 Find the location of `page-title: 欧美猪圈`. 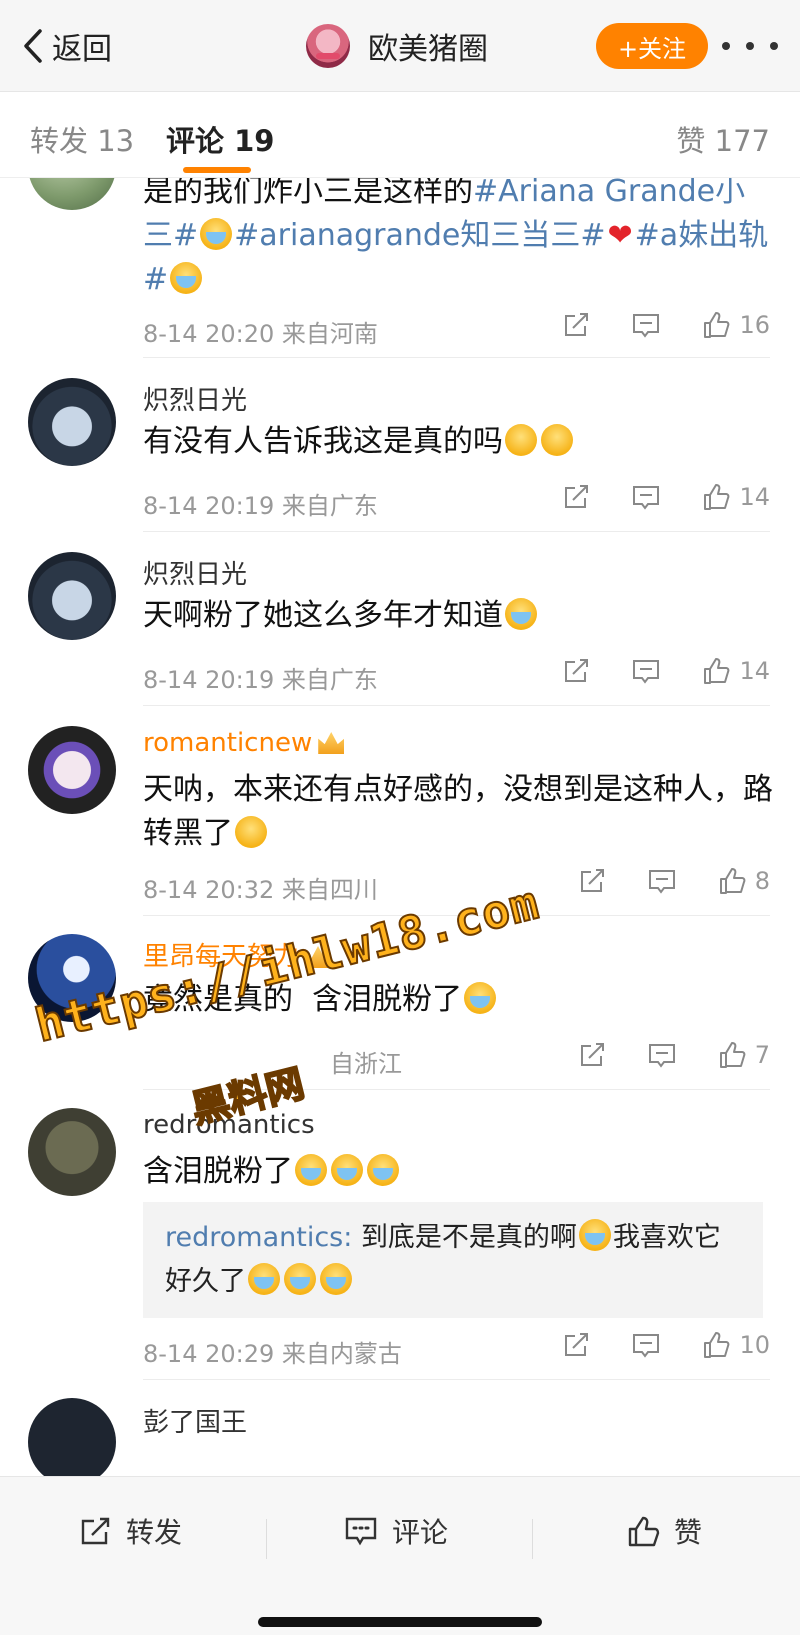

page-title: 欧美猪圈 is located at coordinates (397, 46).